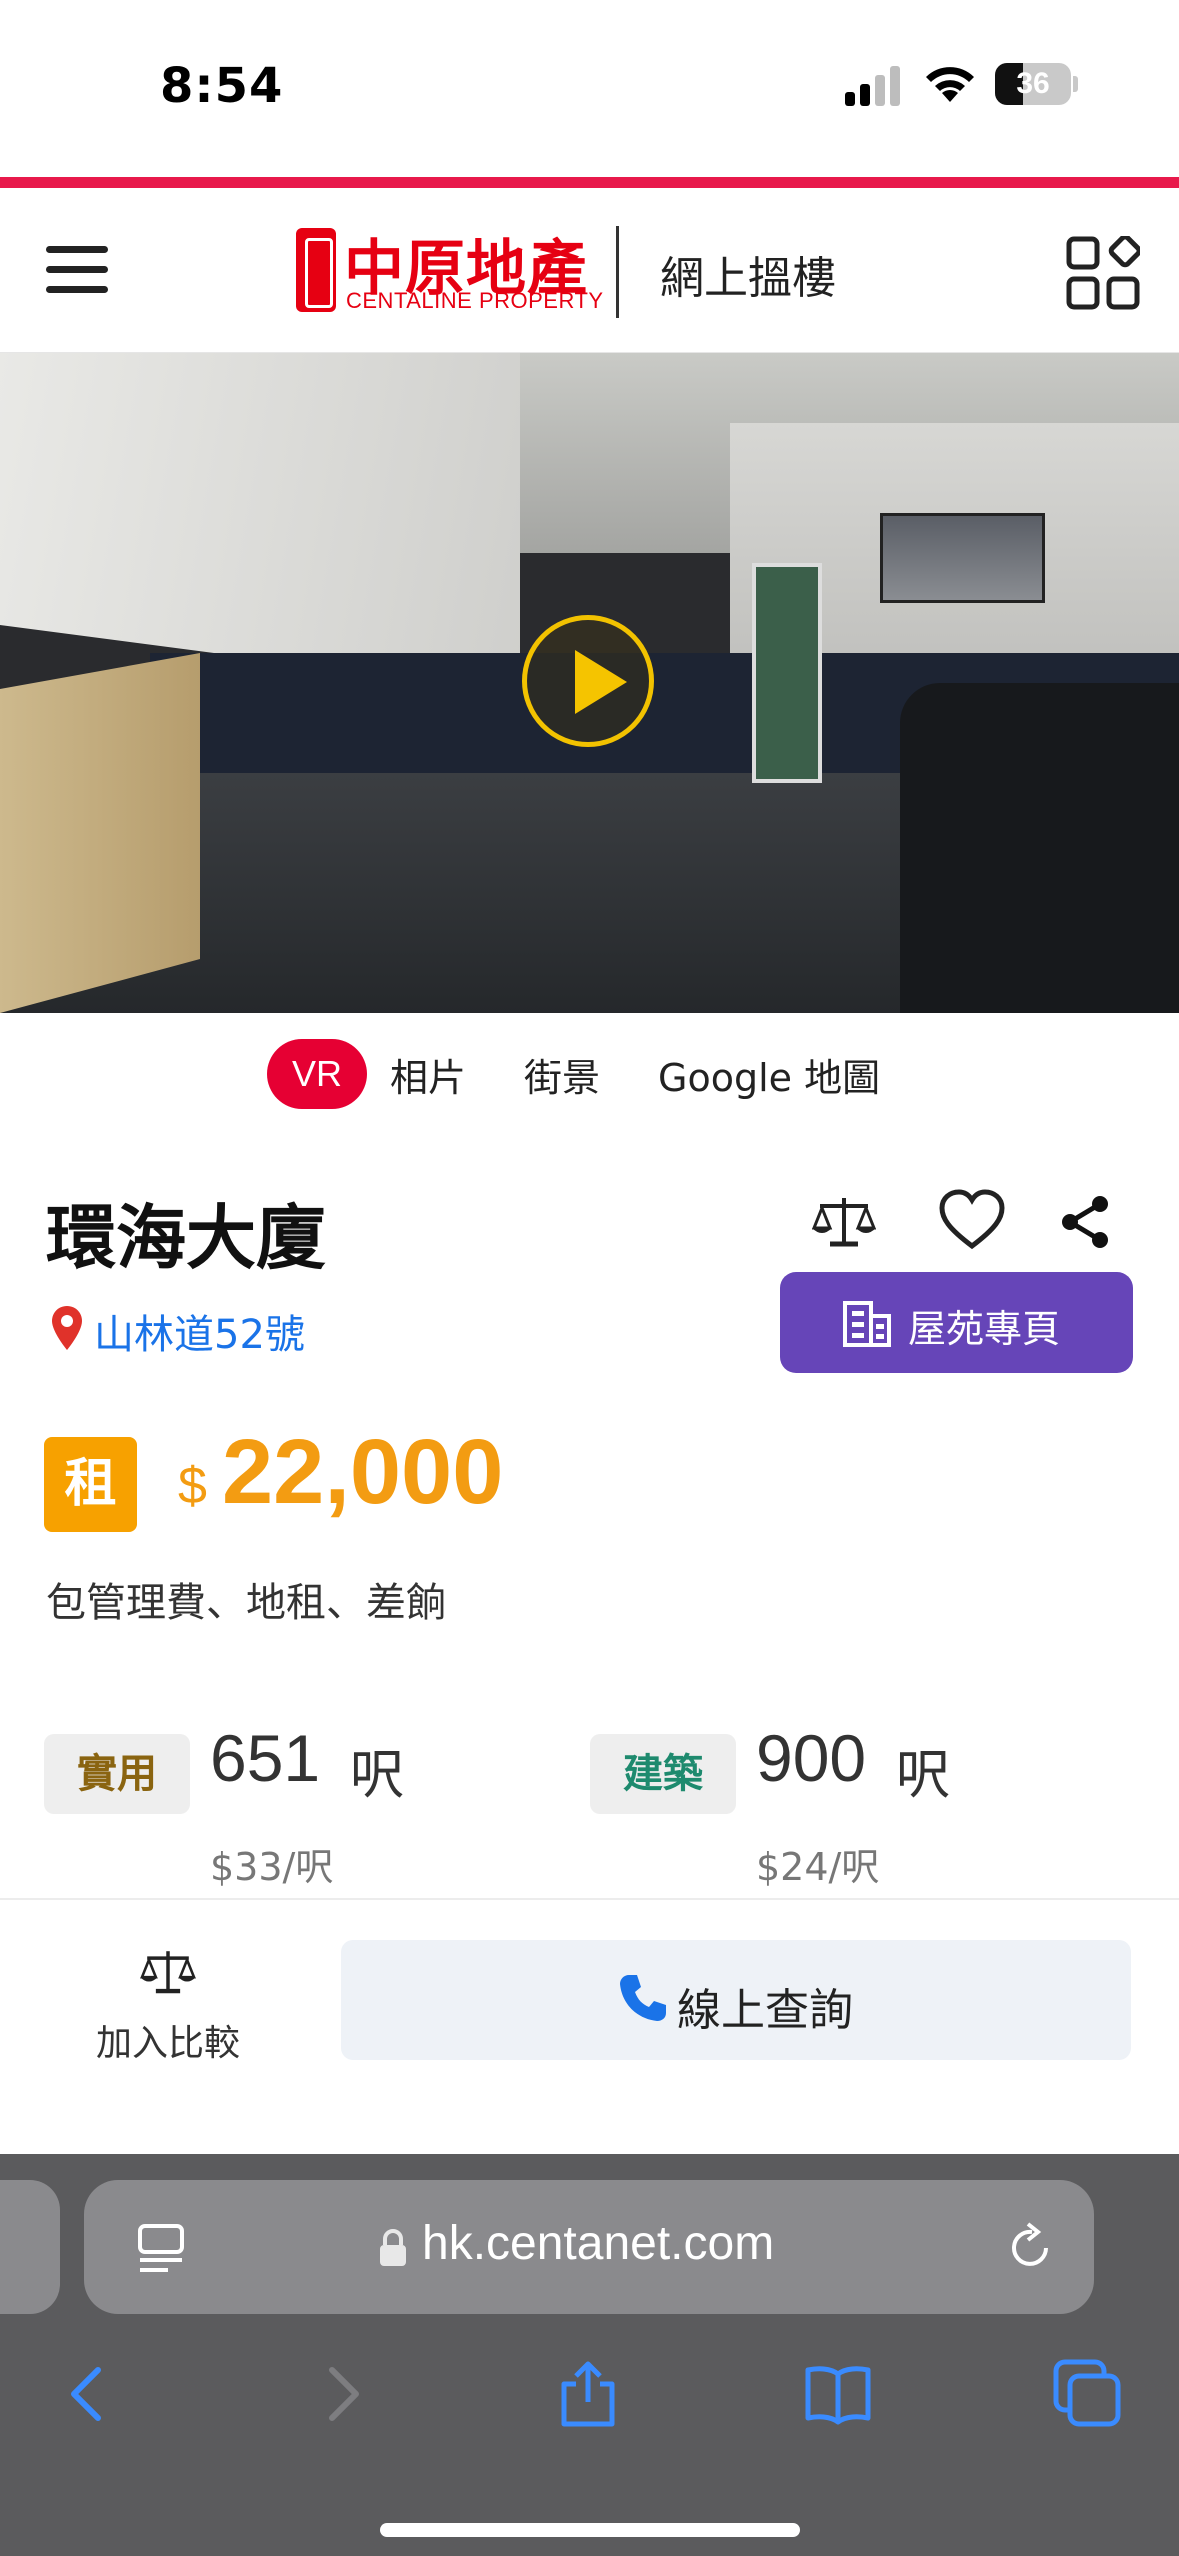  Describe the element at coordinates (342, 2394) in the screenshot. I see `forward-icon` at that location.